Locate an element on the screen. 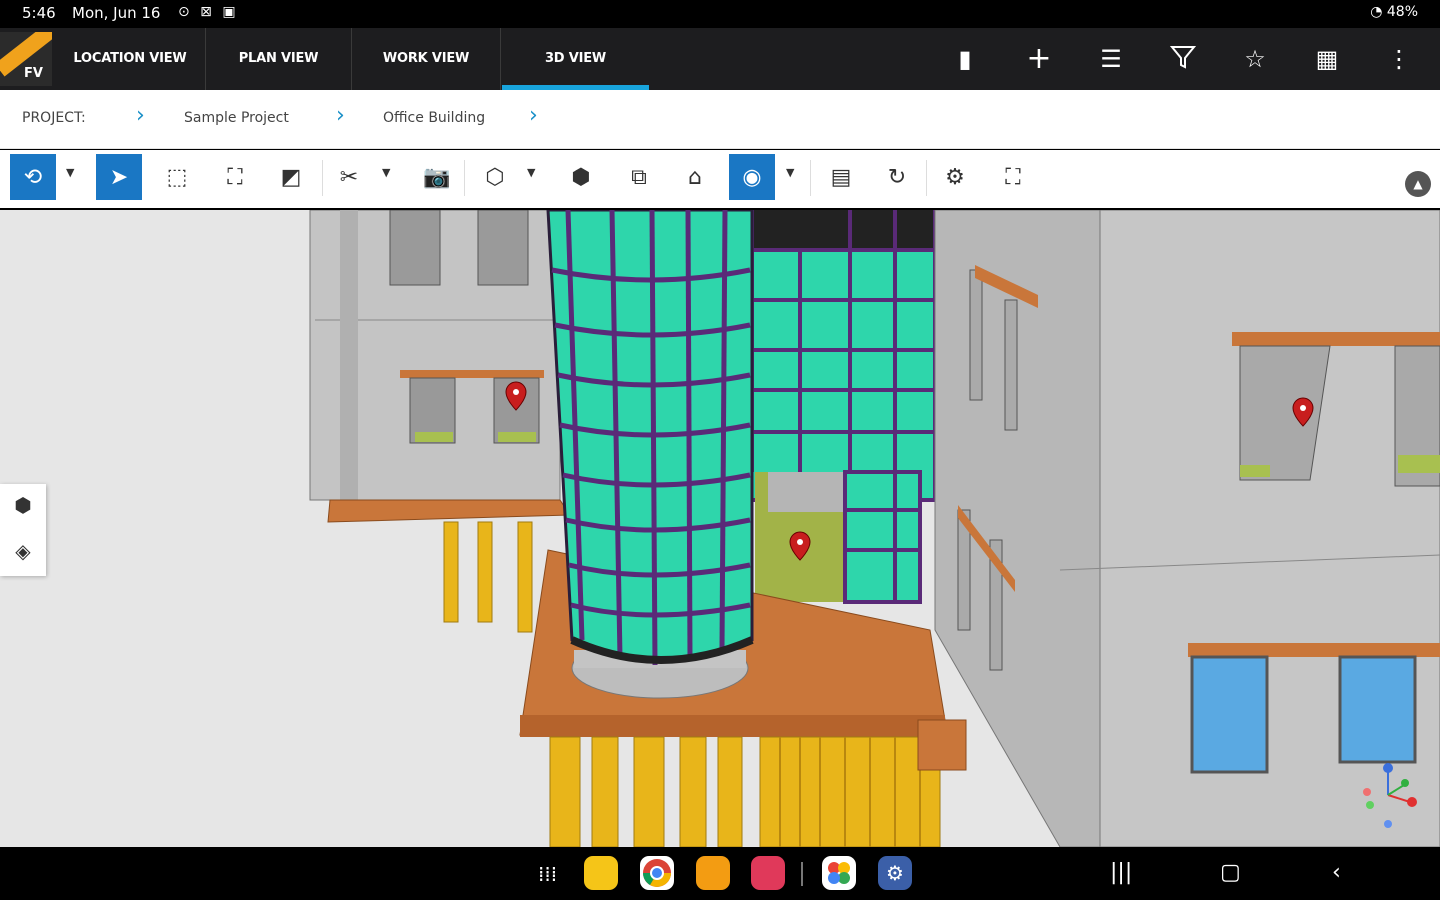  box-select-button: ⬚ is located at coordinates (177, 177).